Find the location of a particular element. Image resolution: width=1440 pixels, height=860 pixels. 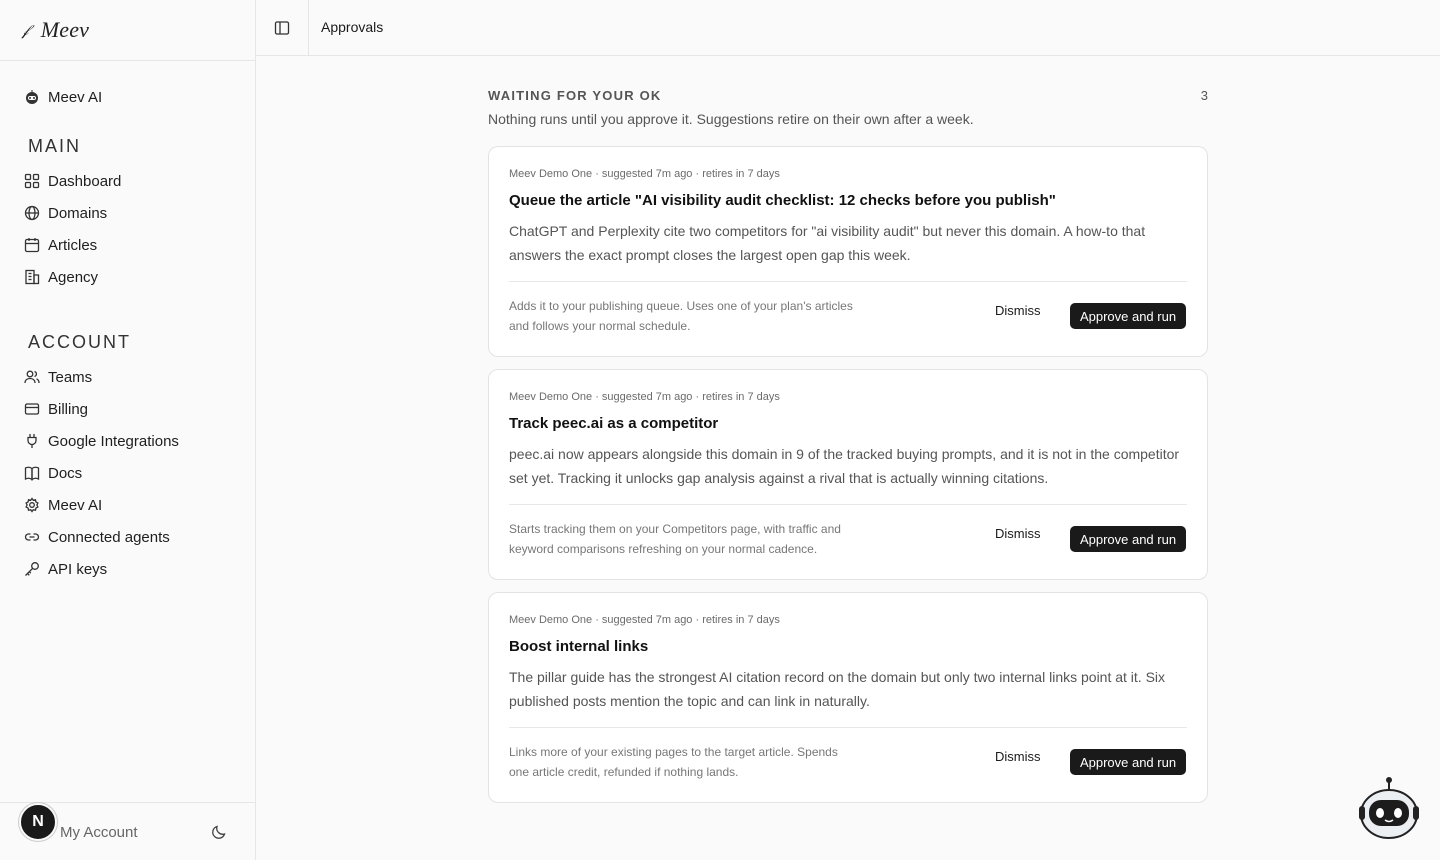

sidebar-item-connected-agents: Connected agents is located at coordinates (97, 537).